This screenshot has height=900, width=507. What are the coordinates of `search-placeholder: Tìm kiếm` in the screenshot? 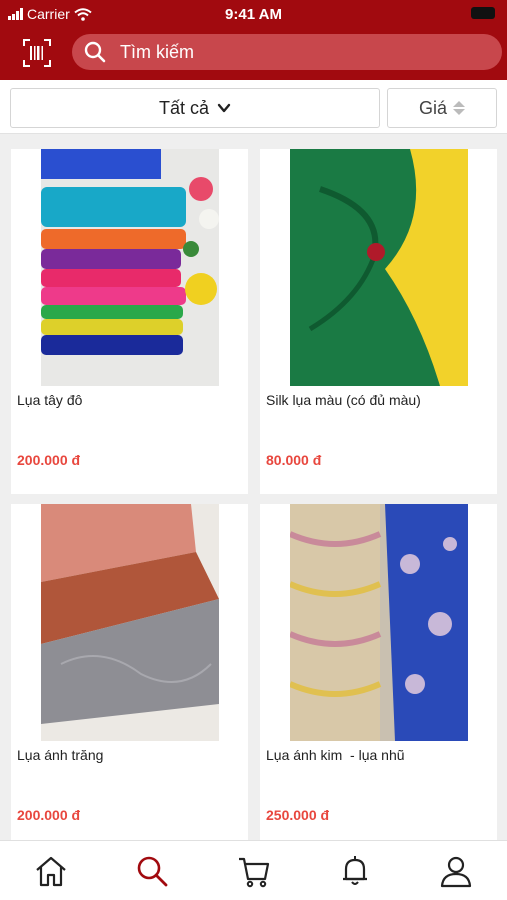 It's located at (157, 51).